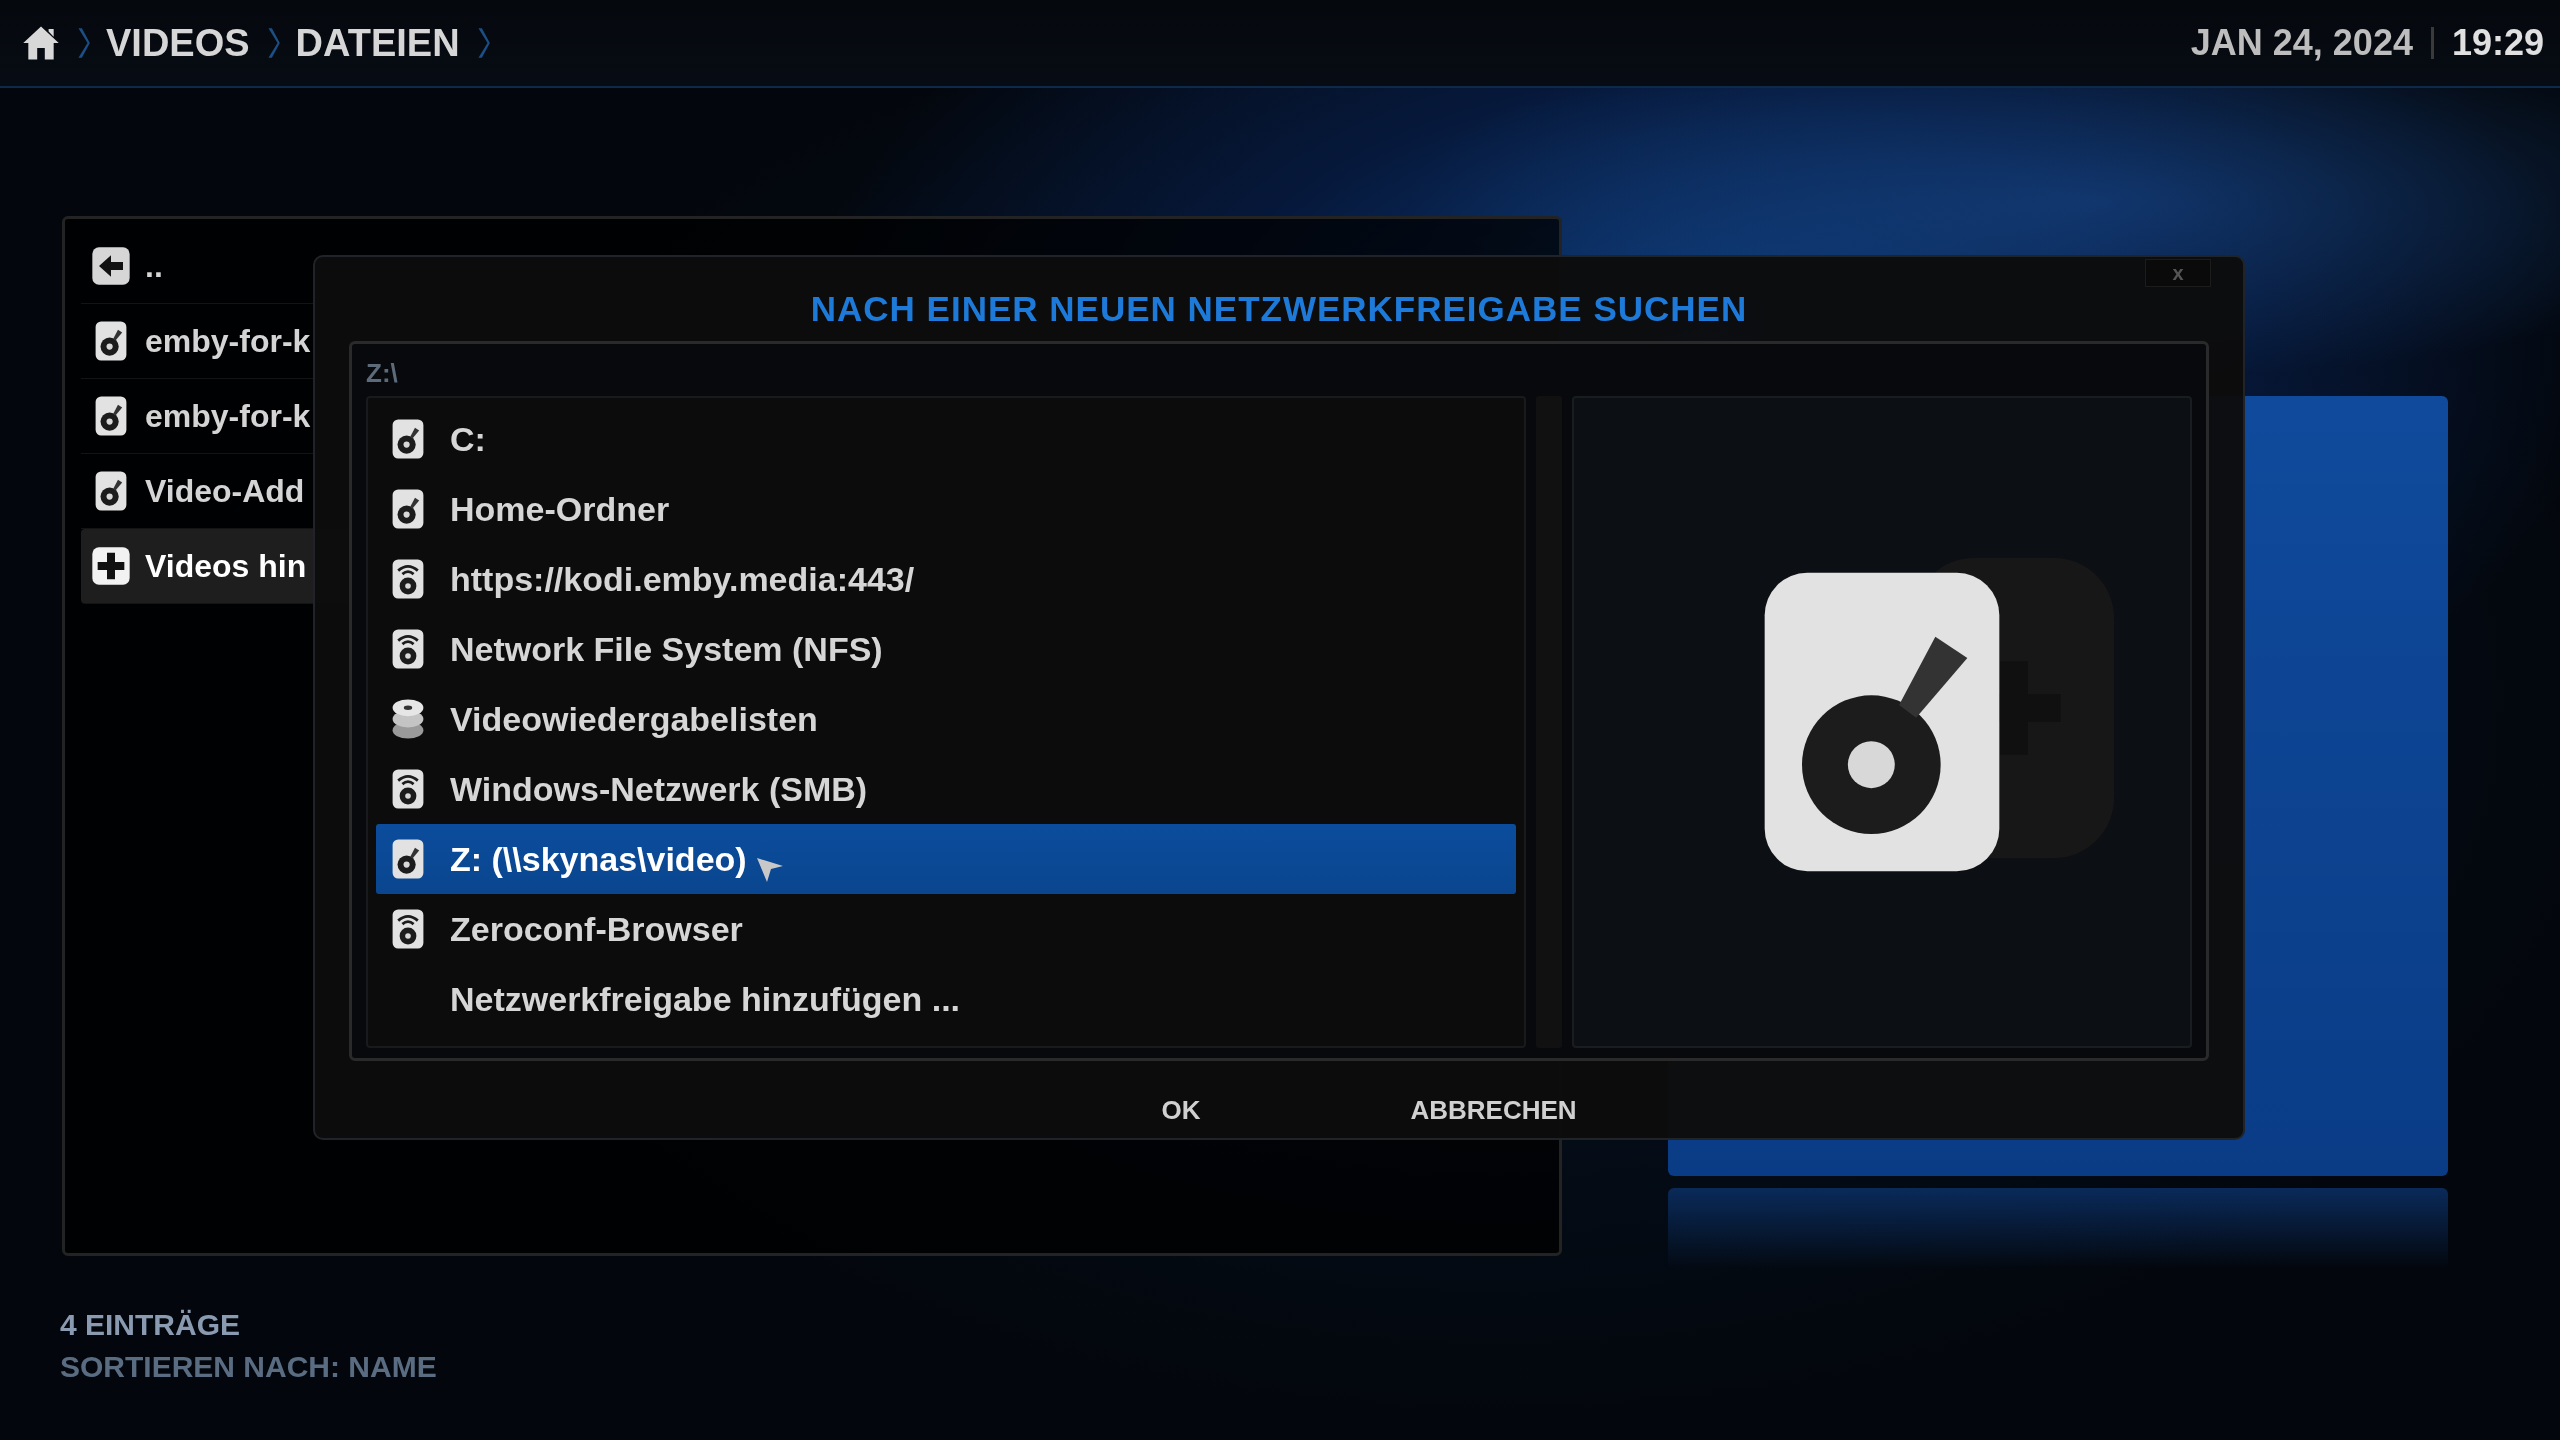 The width and height of the screenshot is (2560, 1440). What do you see at coordinates (946, 929) in the screenshot?
I see `source-item: Zeroconf-Browser` at bounding box center [946, 929].